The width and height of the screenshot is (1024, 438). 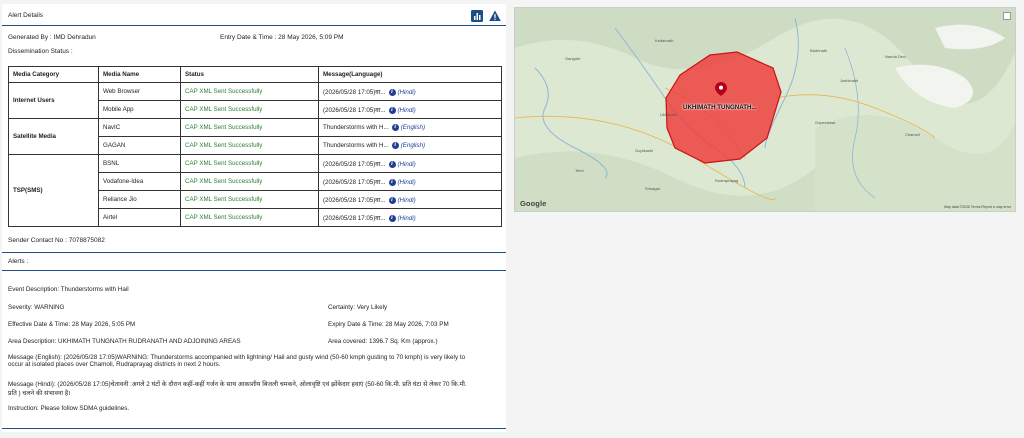 I want to click on certainty: Certainty: Very Likely, so click(x=358, y=307).